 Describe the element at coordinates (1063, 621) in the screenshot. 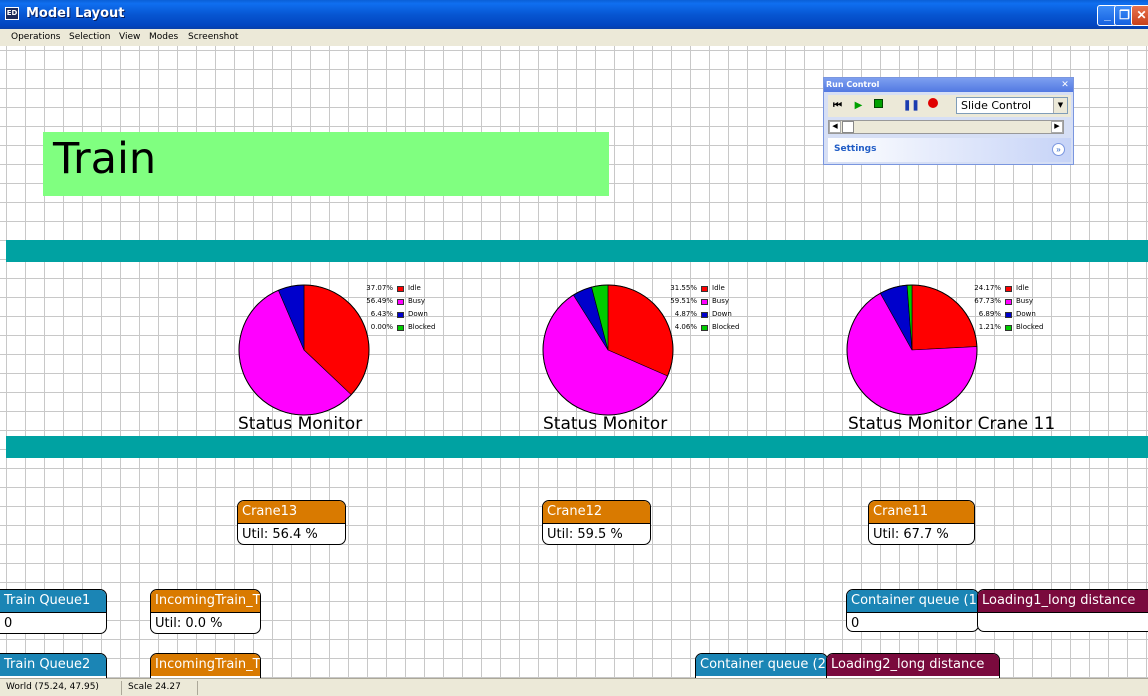

I see `loading1-value` at that location.